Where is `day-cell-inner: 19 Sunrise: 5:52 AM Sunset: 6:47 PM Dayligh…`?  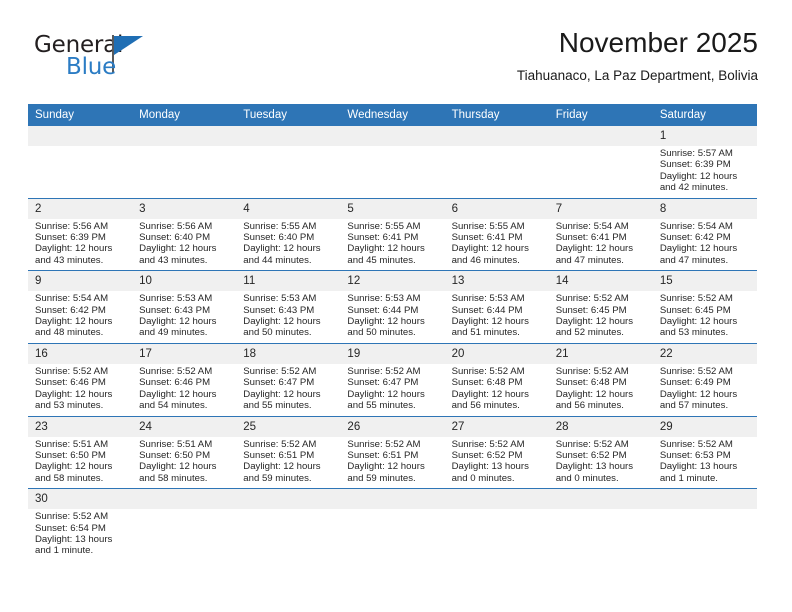 day-cell-inner: 19 Sunrise: 5:52 AM Sunset: 6:47 PM Dayligh… is located at coordinates (392, 379).